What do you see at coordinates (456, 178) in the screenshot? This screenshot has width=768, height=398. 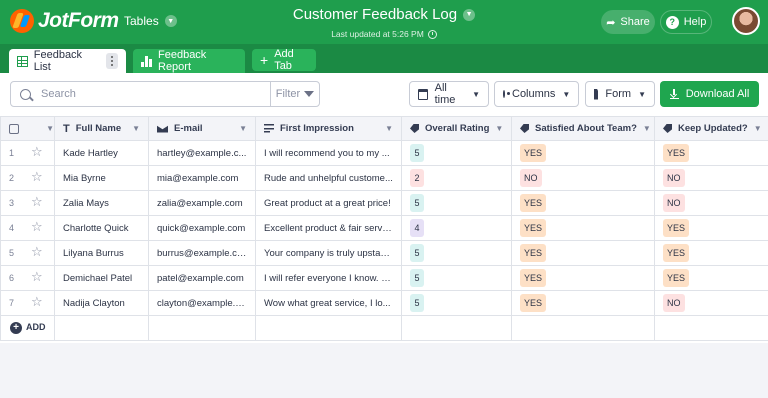 I see `cell-overall-rating: 2` at bounding box center [456, 178].